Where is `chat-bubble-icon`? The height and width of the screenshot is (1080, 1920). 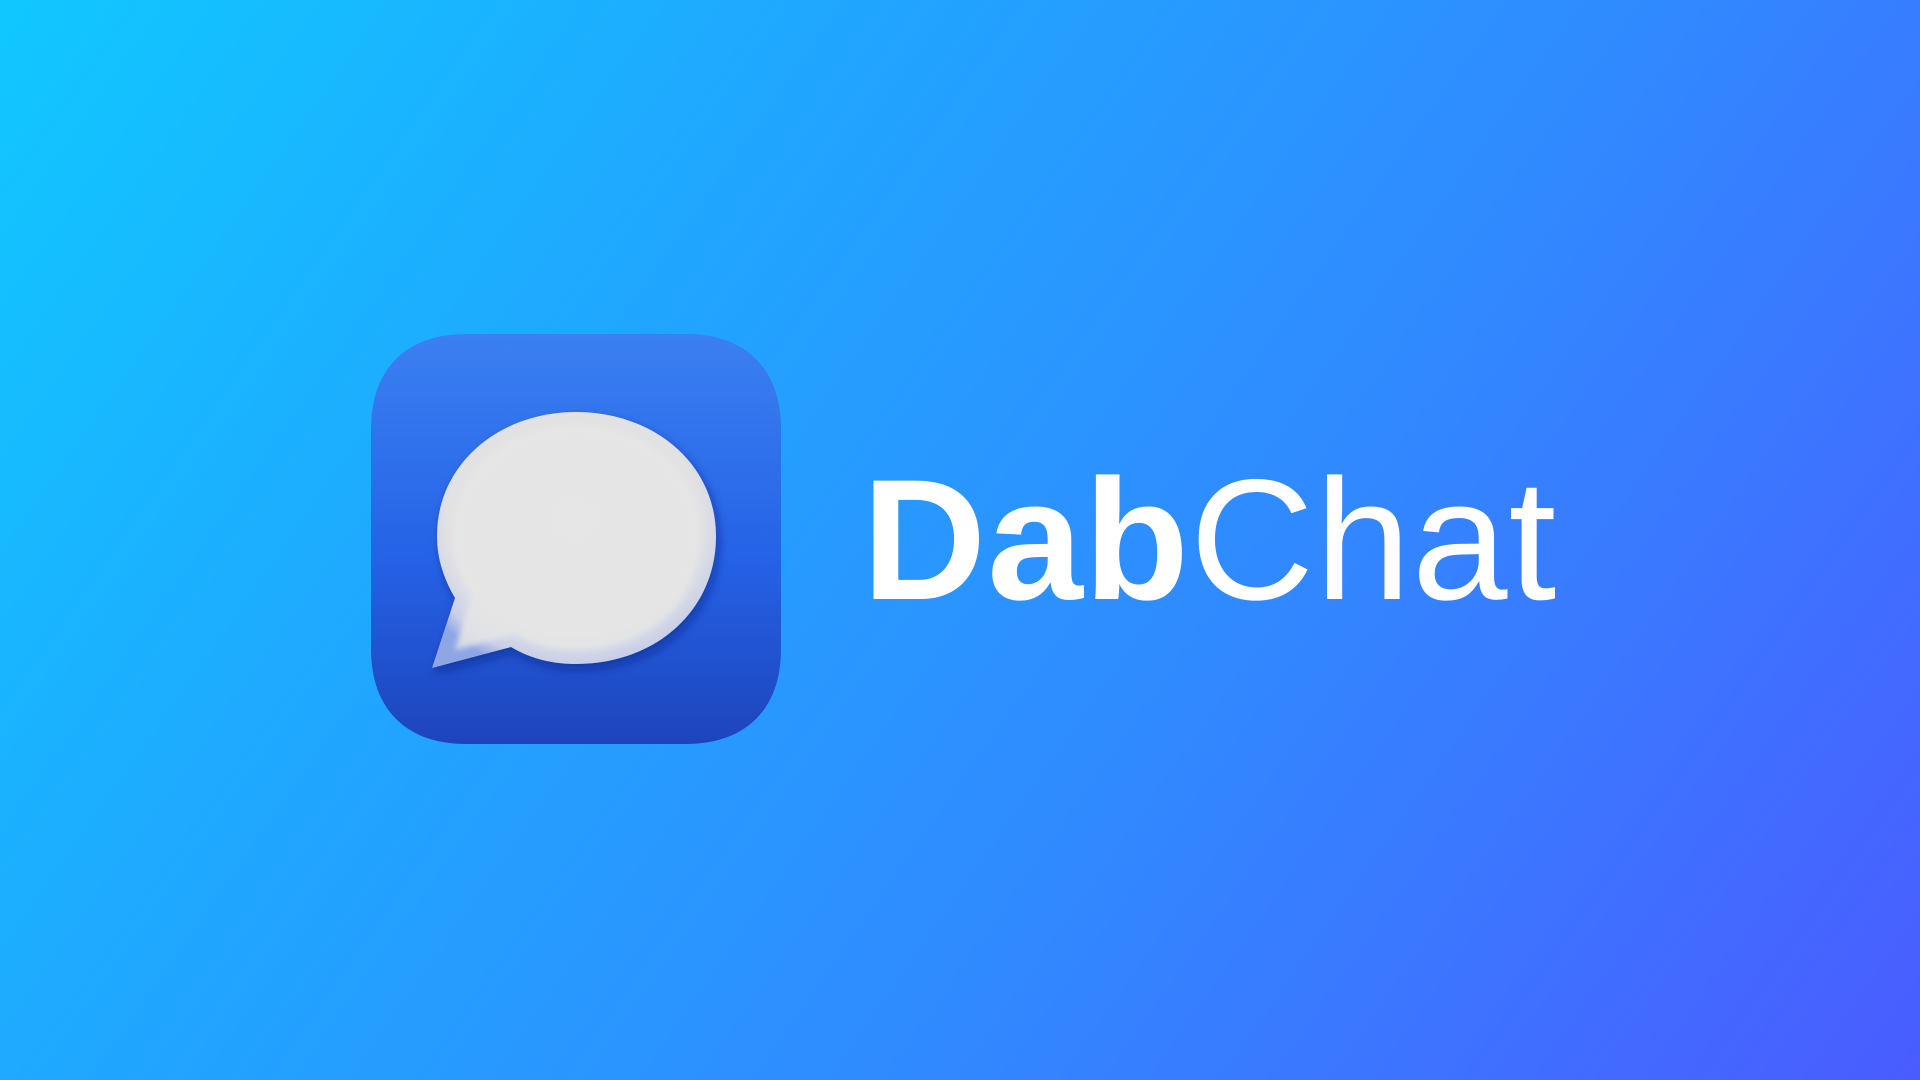 chat-bubble-icon is located at coordinates (576, 539).